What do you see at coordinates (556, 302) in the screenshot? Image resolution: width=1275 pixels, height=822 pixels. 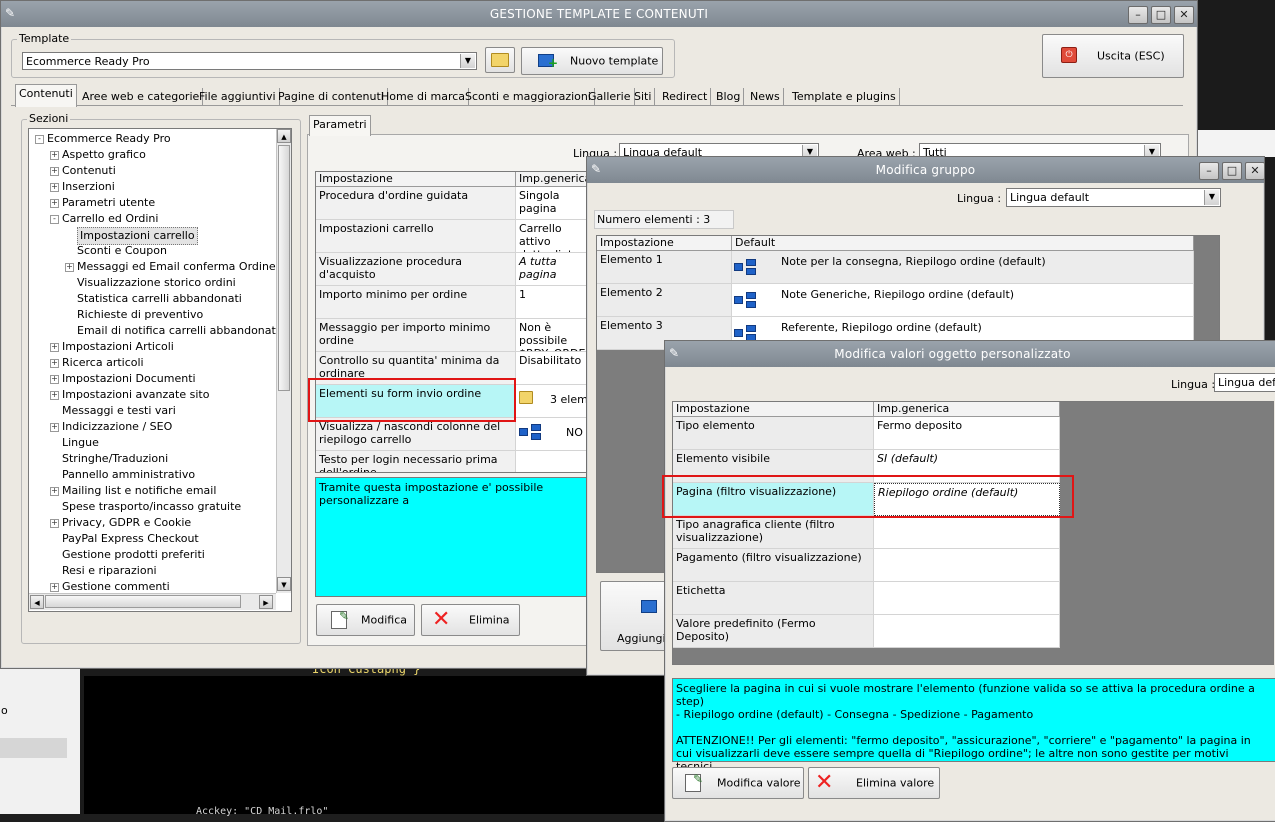 I see `table-row-value: 1` at bounding box center [556, 302].